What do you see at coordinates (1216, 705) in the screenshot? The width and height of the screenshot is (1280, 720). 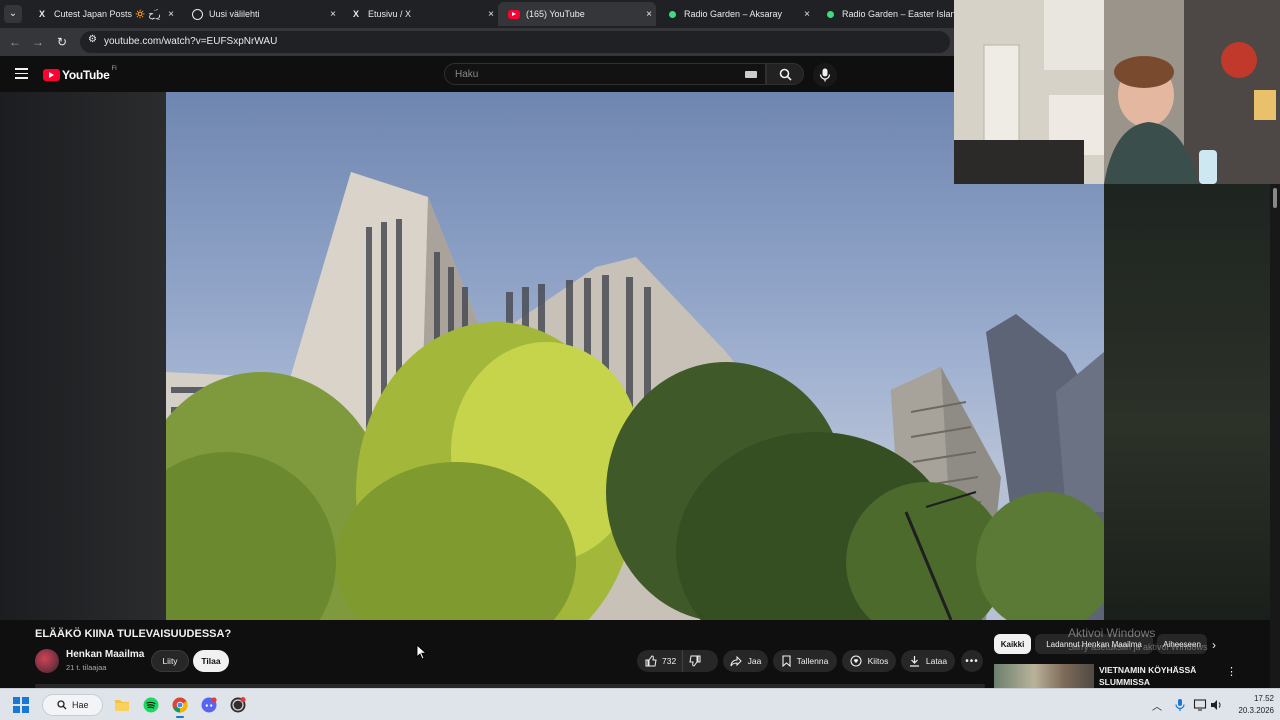 I see `speaker-icon` at bounding box center [1216, 705].